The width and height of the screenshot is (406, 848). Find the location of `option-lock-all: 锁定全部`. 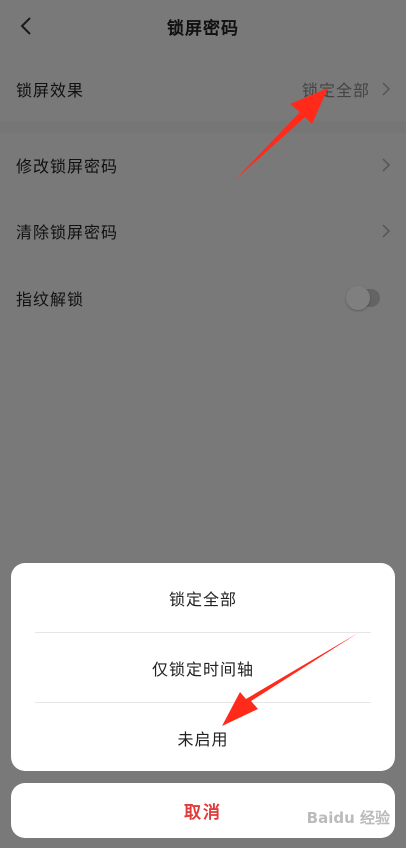

option-lock-all: 锁定全部 is located at coordinates (203, 597).